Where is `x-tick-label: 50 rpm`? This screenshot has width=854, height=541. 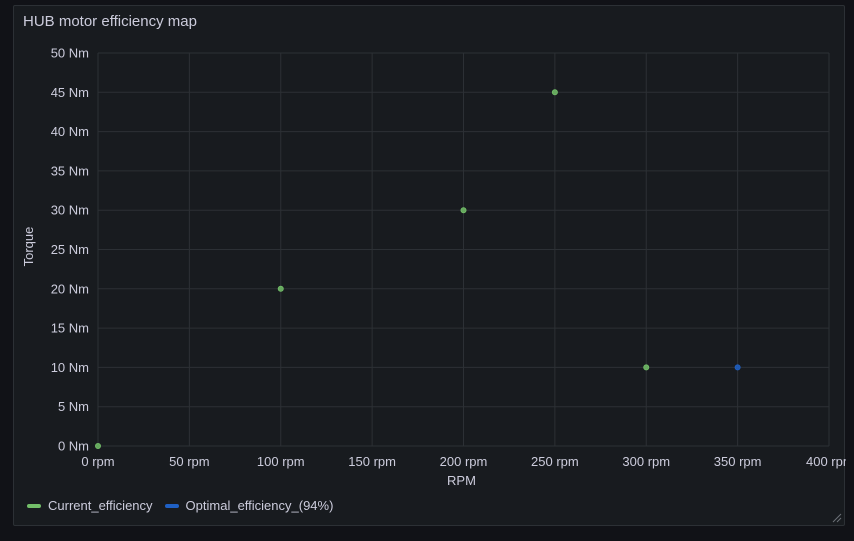
x-tick-label: 50 rpm is located at coordinates (189, 461).